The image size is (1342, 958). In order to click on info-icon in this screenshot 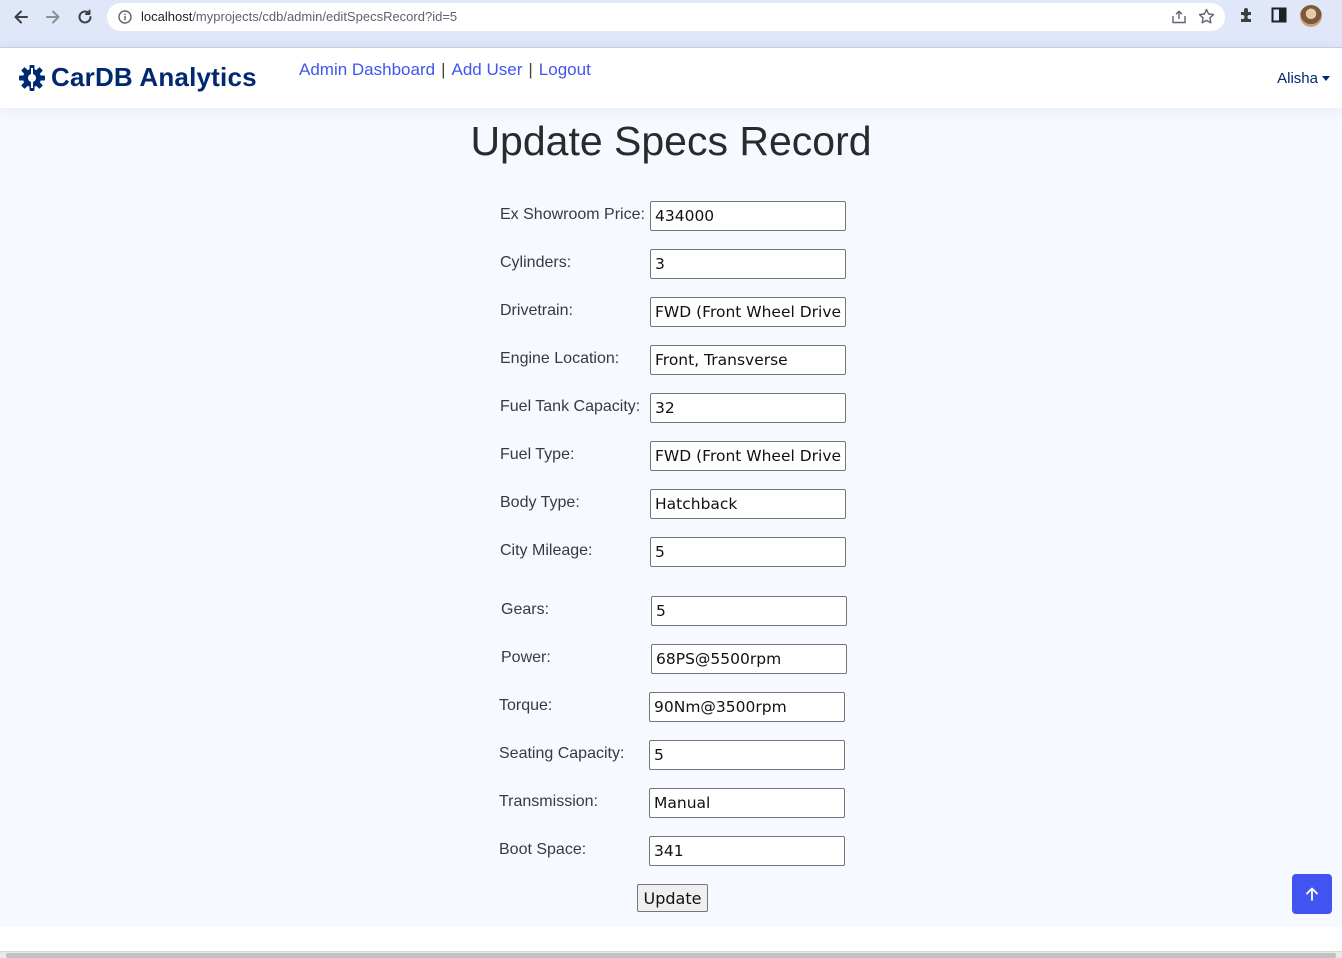, I will do `click(125, 19)`.